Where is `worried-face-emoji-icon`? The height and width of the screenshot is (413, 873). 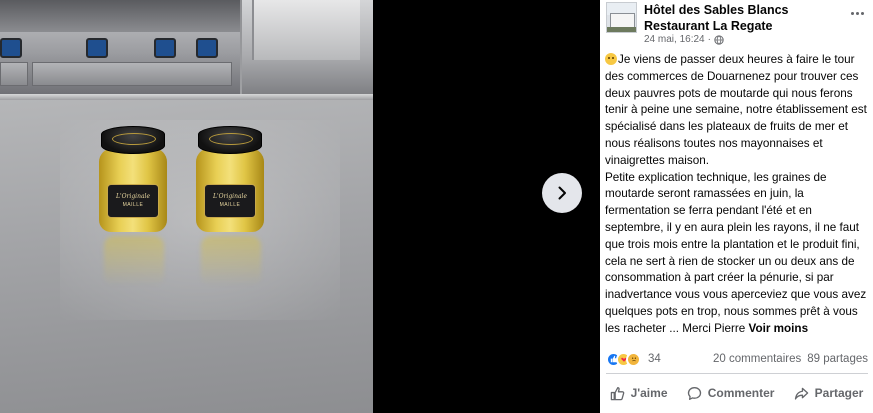
worried-face-emoji-icon is located at coordinates (611, 59).